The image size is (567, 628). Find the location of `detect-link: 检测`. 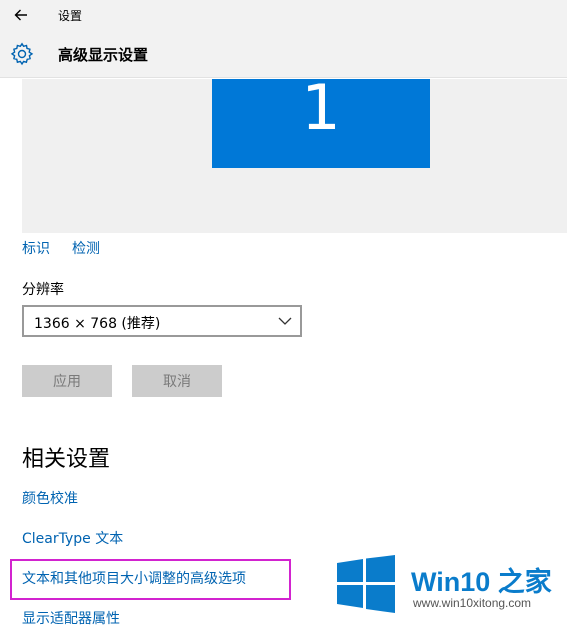

detect-link: 检测 is located at coordinates (86, 248).